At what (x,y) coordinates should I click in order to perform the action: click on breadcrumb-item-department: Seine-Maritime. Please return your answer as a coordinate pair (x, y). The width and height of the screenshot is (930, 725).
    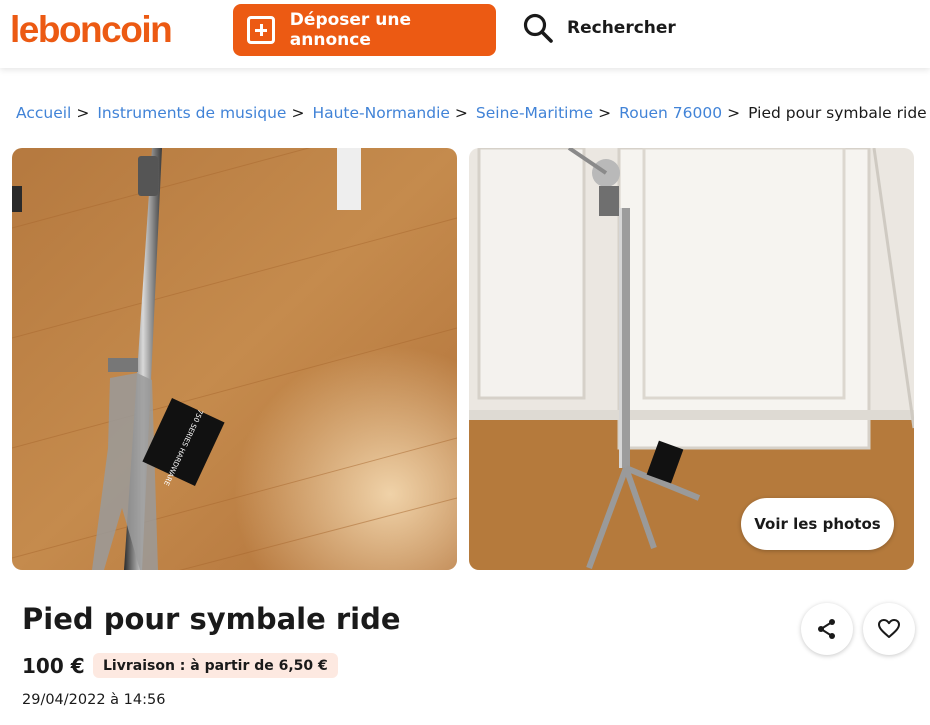
    Looking at the image, I should click on (534, 113).